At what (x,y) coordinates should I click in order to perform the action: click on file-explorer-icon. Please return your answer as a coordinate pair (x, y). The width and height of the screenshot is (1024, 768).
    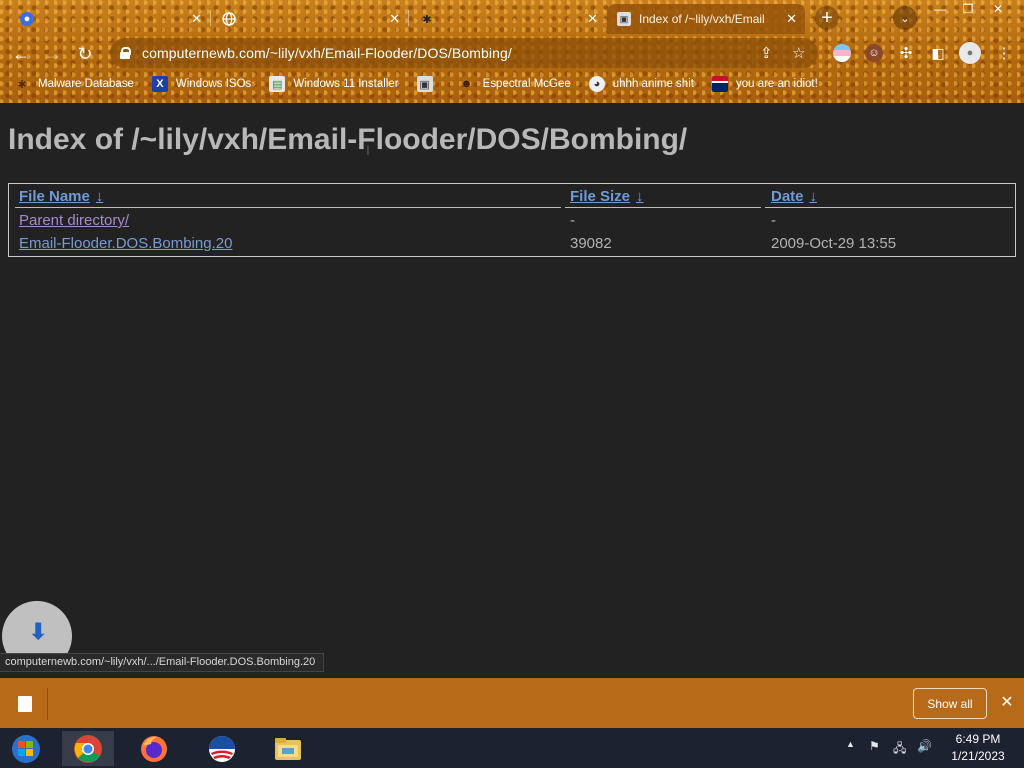
    Looking at the image, I should click on (288, 748).